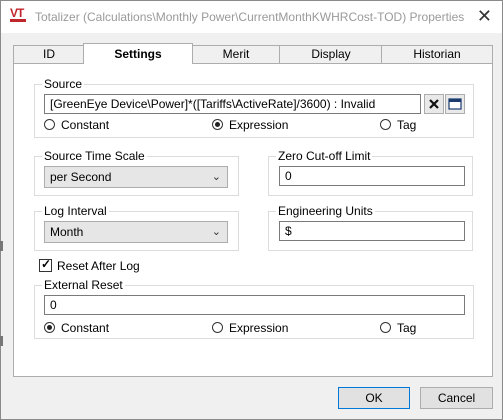  Describe the element at coordinates (484, 16) in the screenshot. I see `close-window-icon: ✕` at that location.